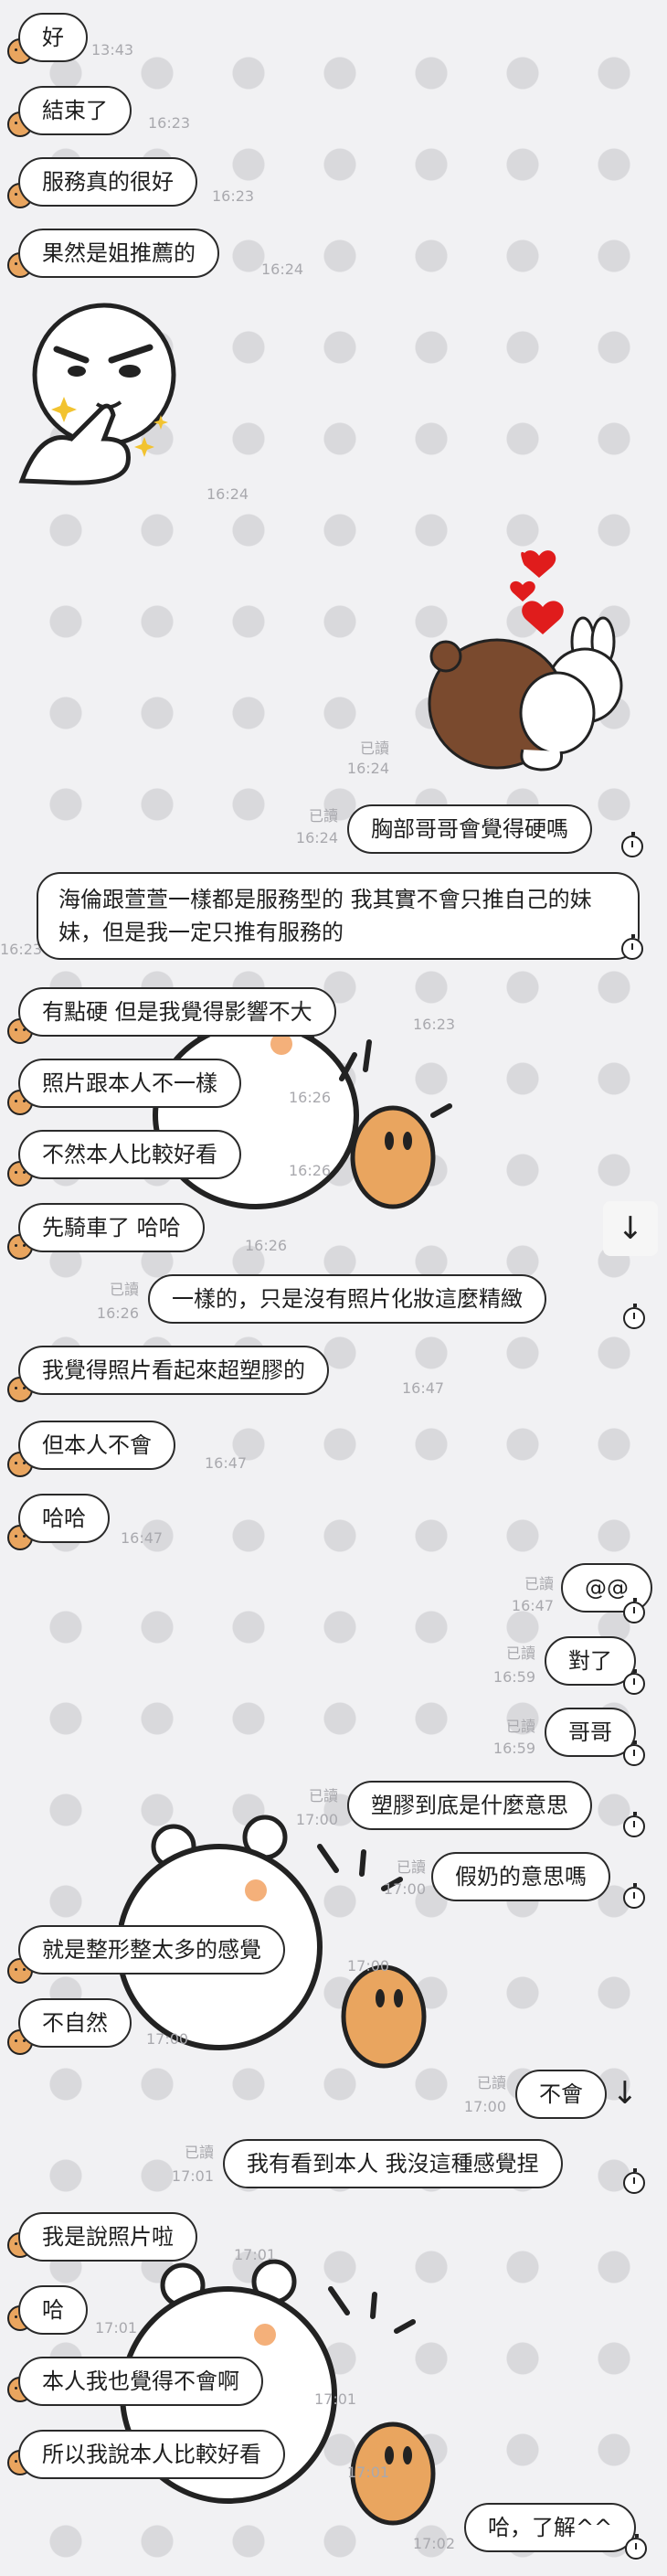 Image resolution: width=667 pixels, height=2576 pixels. I want to click on incoming-message: 哈哈, so click(64, 1518).